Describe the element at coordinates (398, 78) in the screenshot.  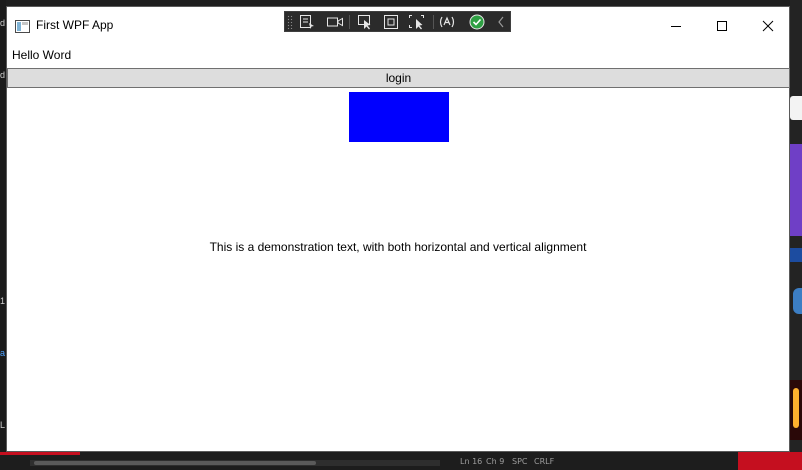
I see `login-button: login` at that location.